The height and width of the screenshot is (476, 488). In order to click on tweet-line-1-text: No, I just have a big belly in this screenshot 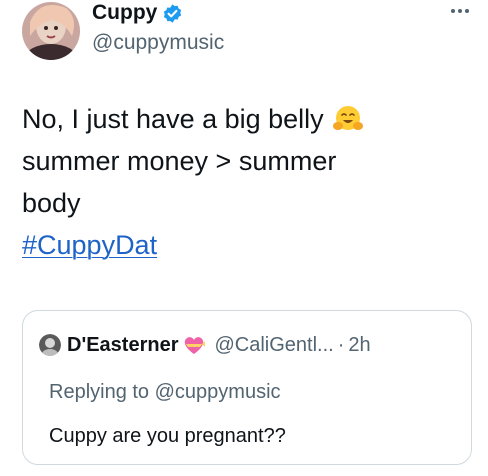, I will do `click(173, 119)`.